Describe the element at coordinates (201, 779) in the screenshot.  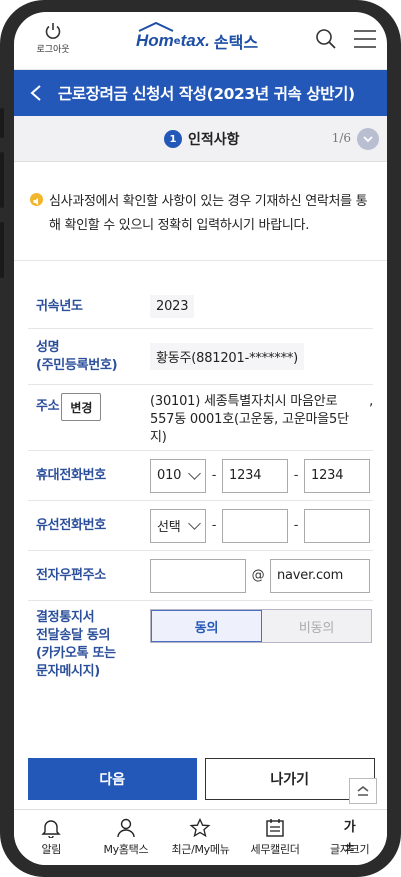
I see `action-buttons: 다음 나가기` at that location.